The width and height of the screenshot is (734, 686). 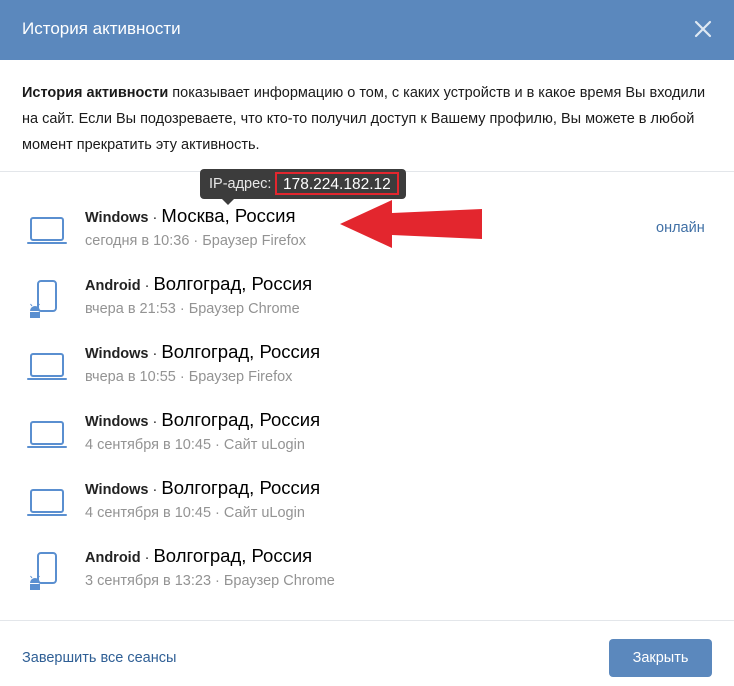 I want to click on intro-bold: История активности, so click(x=95, y=93).